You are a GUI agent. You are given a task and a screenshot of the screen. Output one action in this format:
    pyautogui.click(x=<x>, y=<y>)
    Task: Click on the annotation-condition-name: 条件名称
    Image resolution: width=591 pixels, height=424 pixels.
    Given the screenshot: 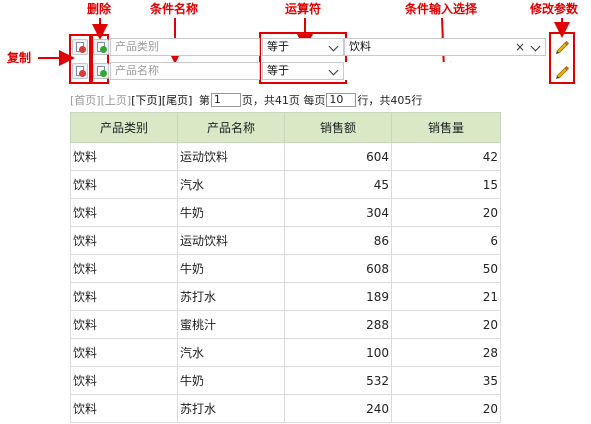 What is the action you would take?
    pyautogui.click(x=174, y=9)
    